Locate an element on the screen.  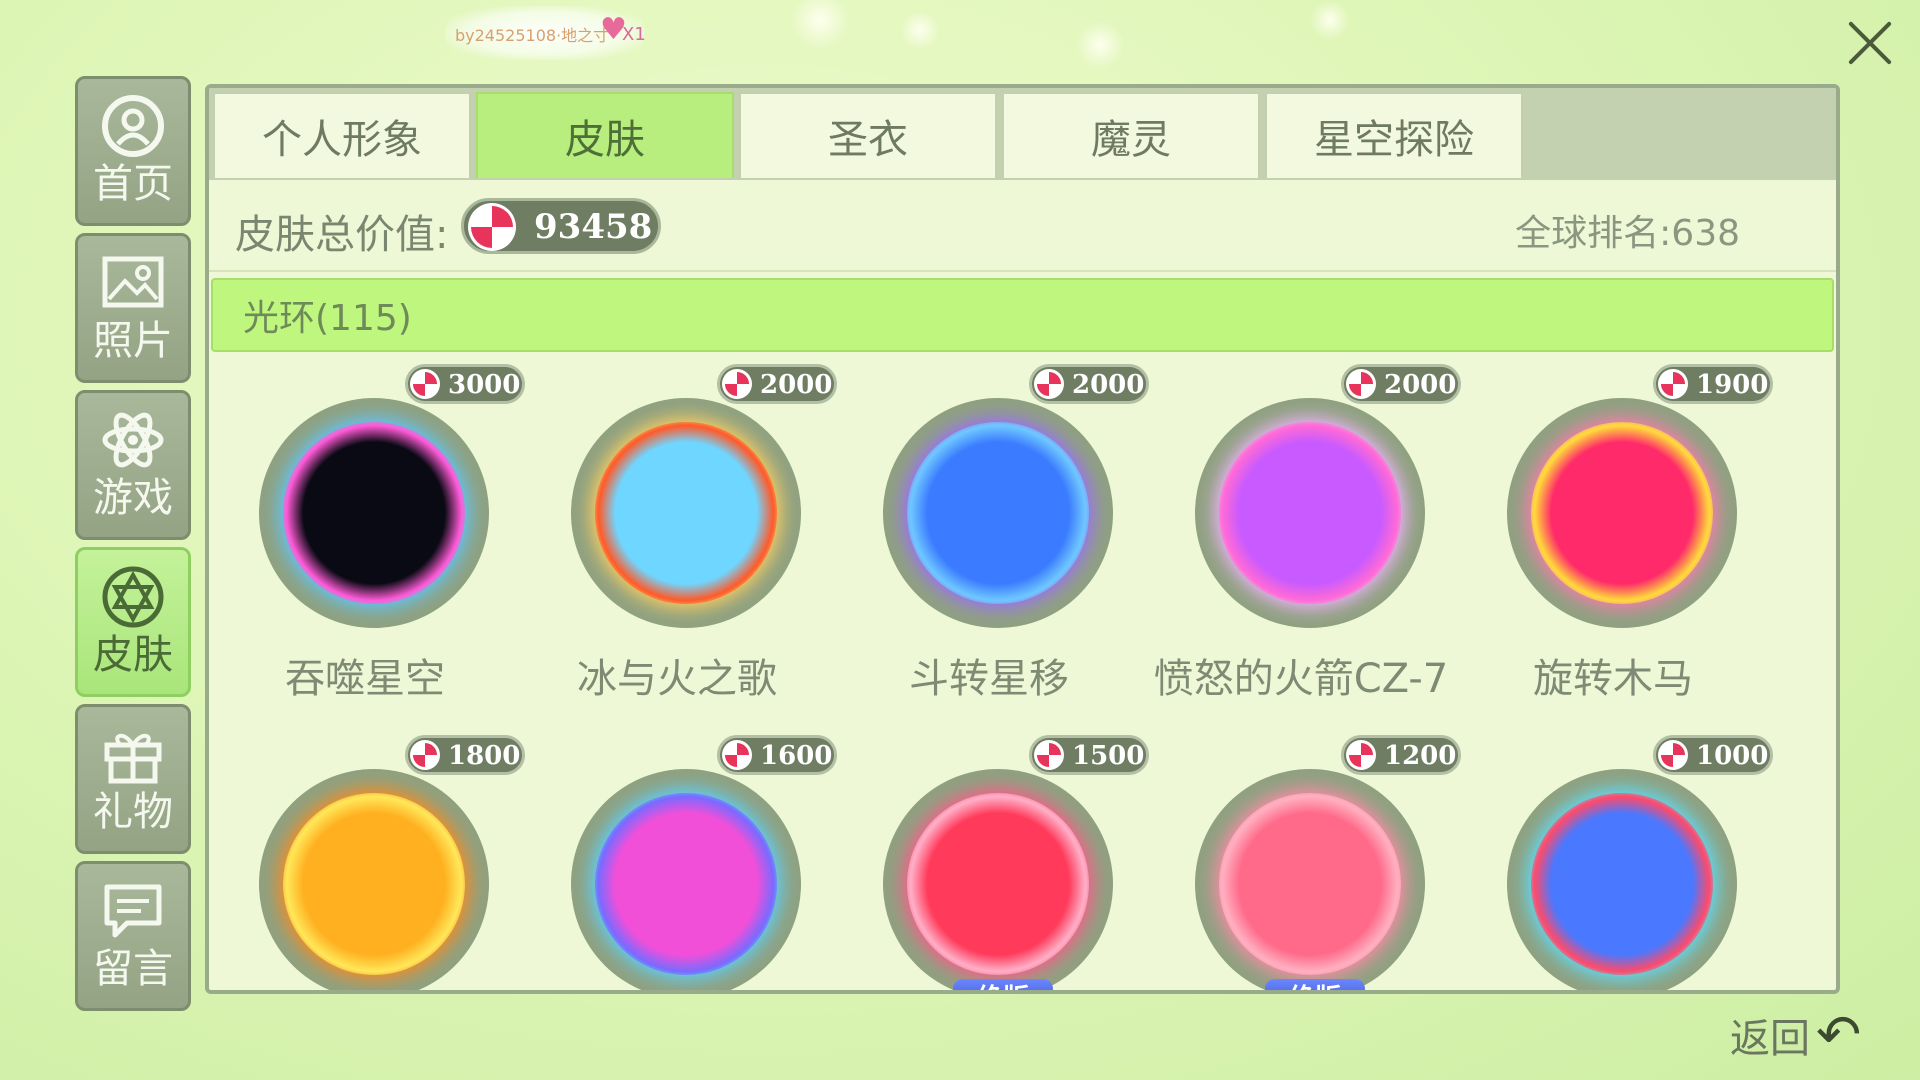
price-badge: 1000 is located at coordinates (1713, 755).